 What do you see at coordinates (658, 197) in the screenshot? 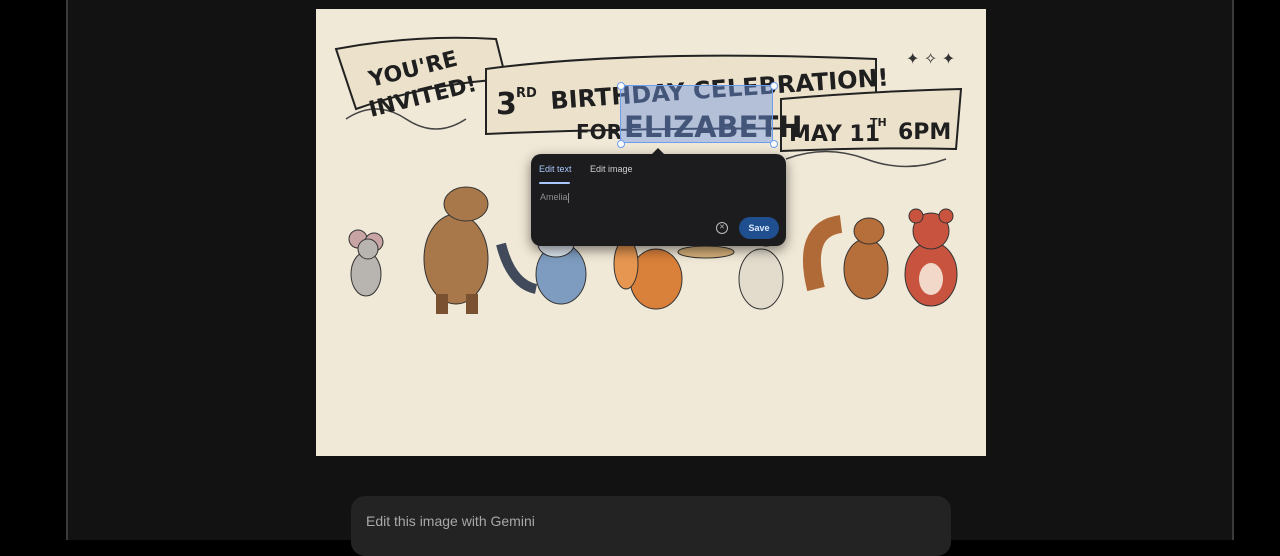
I see `edit-popover: Edit text Edit image Amelia ✕ Save` at bounding box center [658, 197].